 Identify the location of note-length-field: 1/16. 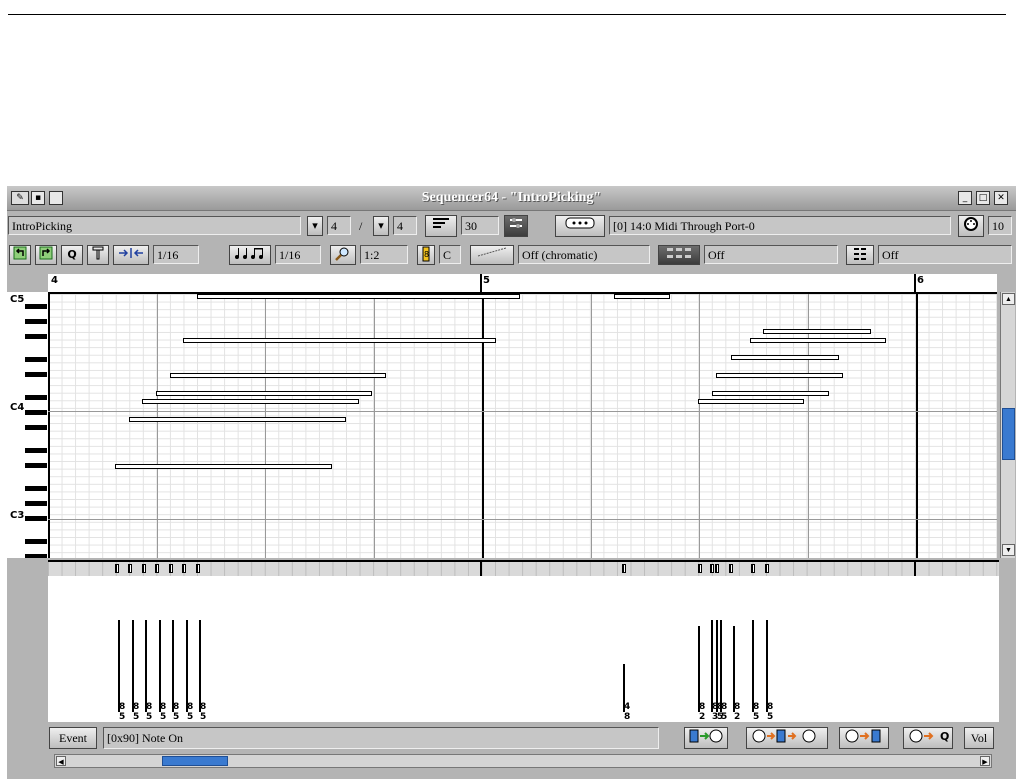
(298, 254).